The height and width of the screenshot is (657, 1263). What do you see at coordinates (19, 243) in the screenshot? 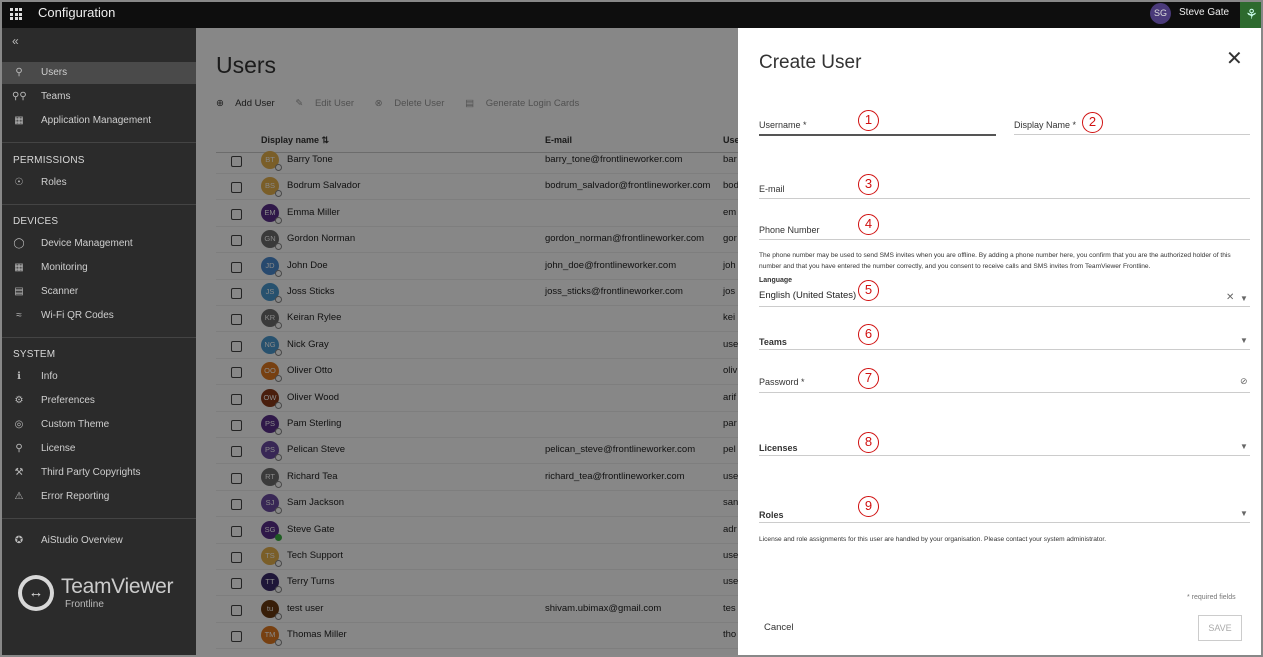
I see `shield-icon: ◯` at bounding box center [19, 243].